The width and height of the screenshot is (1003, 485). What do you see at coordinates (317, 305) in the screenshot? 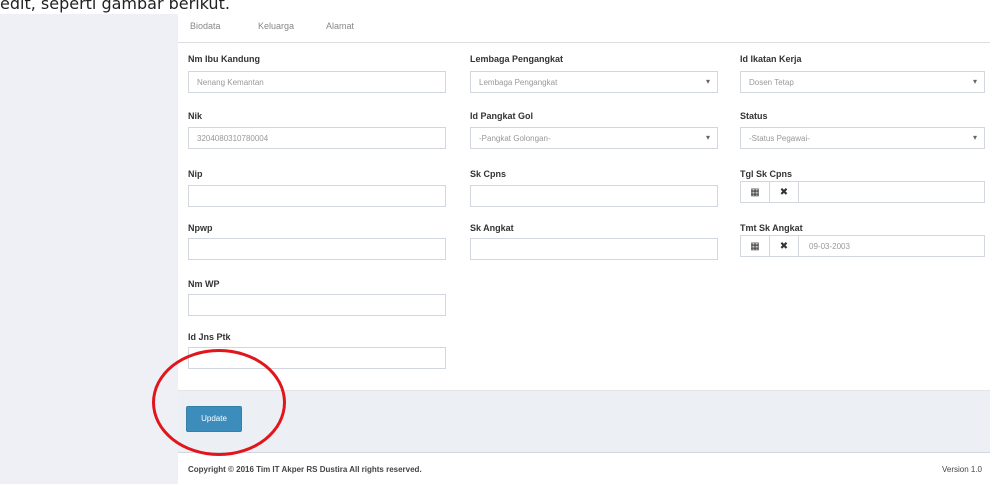
I see `nm-wp-input` at bounding box center [317, 305].